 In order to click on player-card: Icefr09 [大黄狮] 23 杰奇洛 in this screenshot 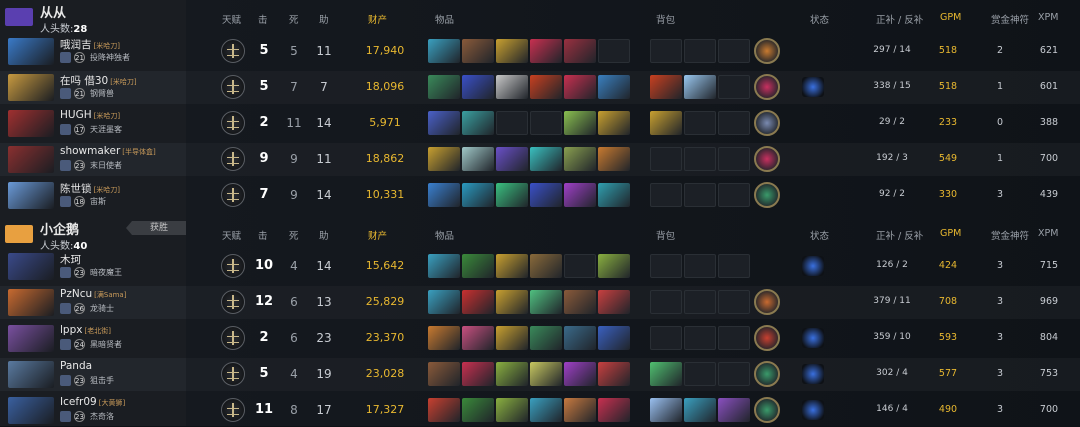, I will do `click(93, 410)`.